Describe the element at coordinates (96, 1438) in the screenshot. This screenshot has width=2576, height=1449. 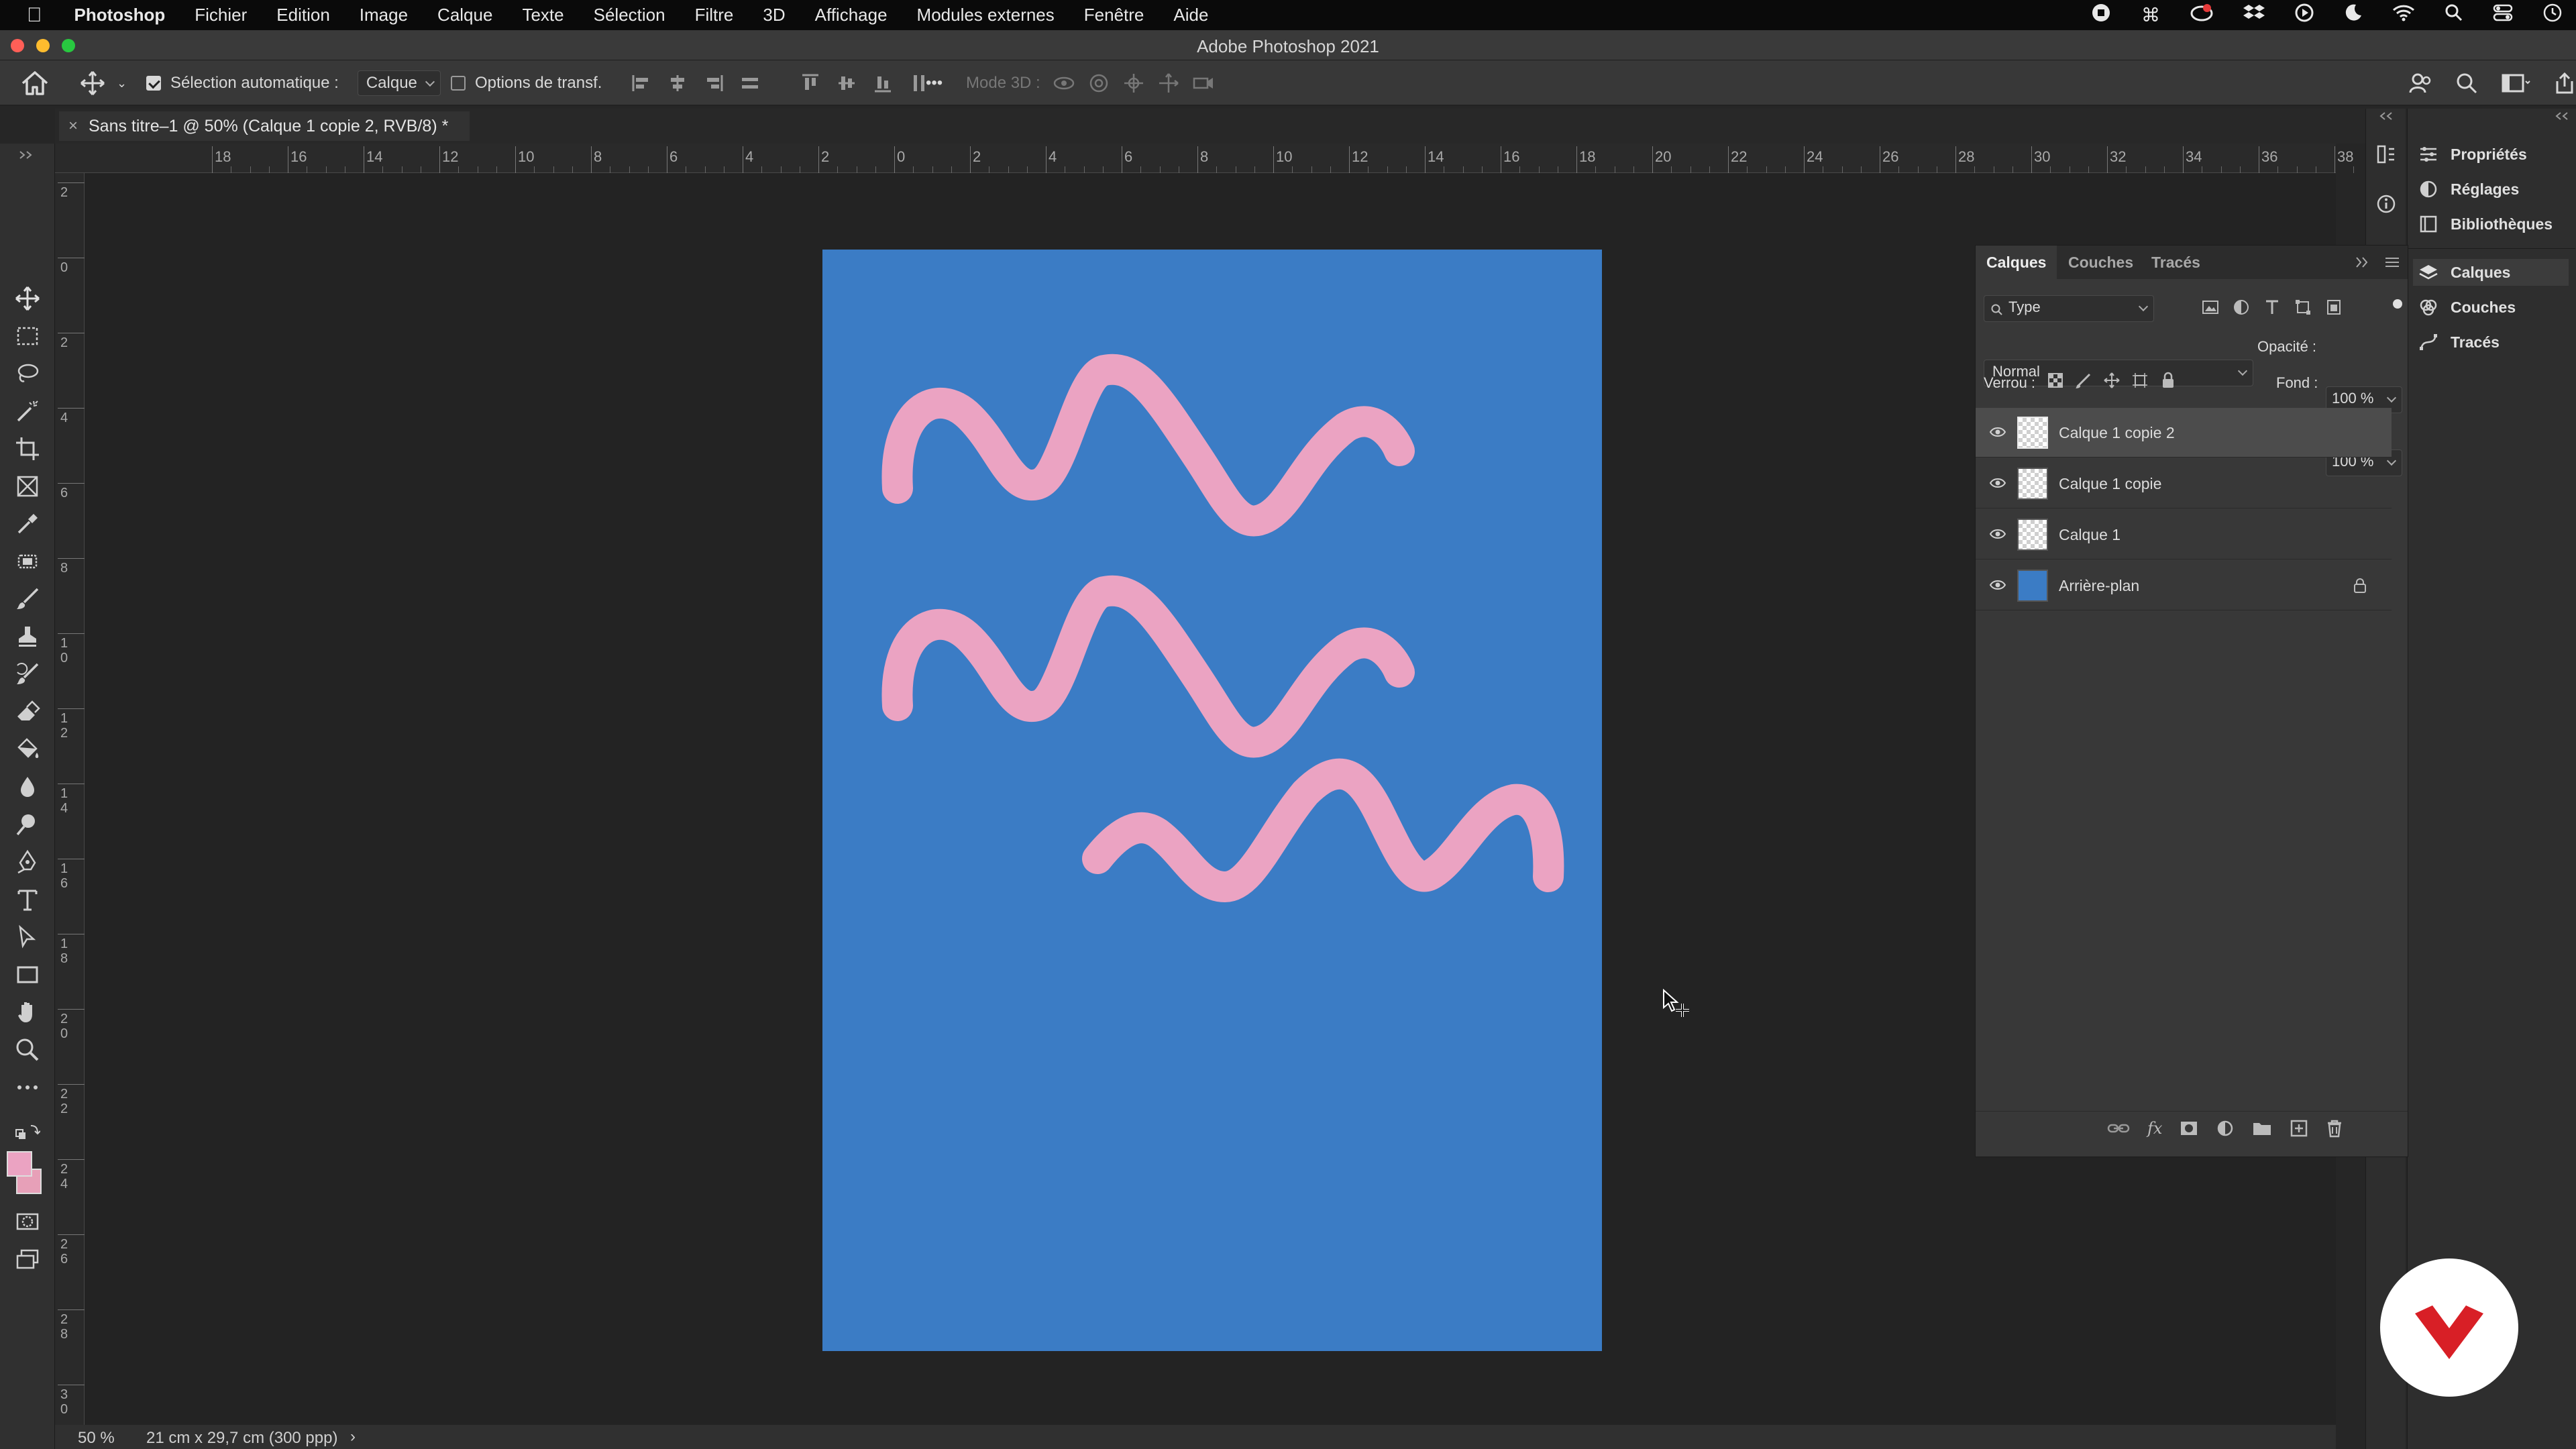
I see `zoom-level: 50 %` at that location.